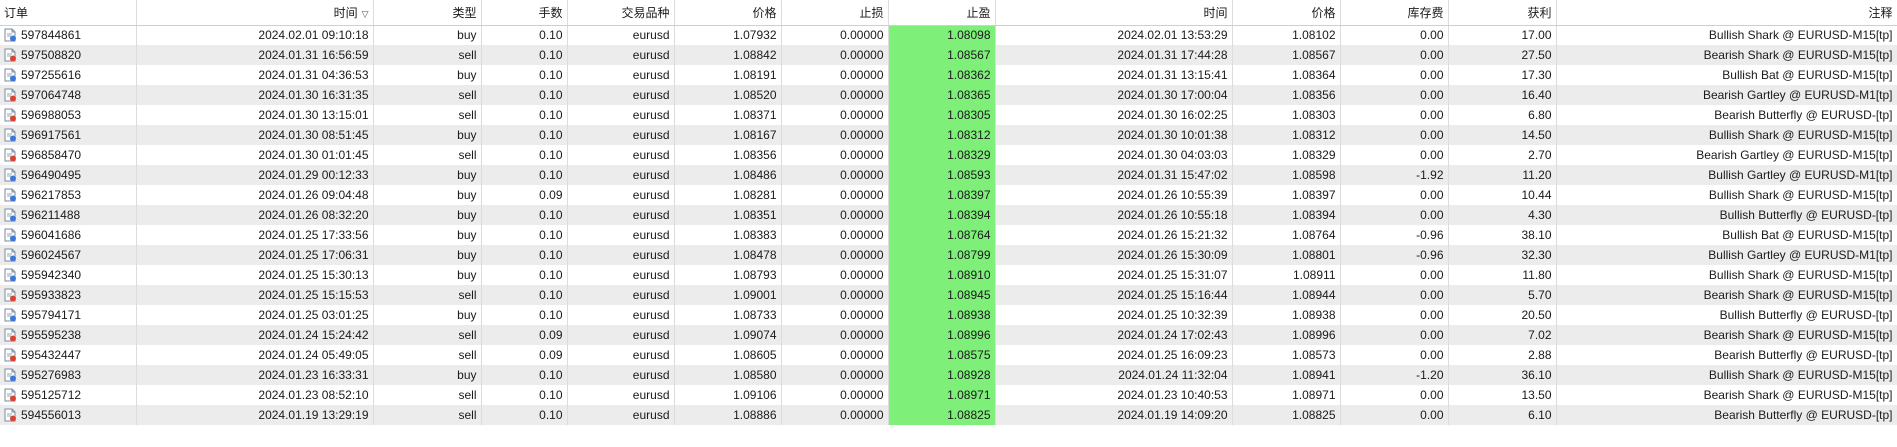 The width and height of the screenshot is (1897, 447). Describe the element at coordinates (10, 295) in the screenshot. I see `sell-order-icon` at that location.